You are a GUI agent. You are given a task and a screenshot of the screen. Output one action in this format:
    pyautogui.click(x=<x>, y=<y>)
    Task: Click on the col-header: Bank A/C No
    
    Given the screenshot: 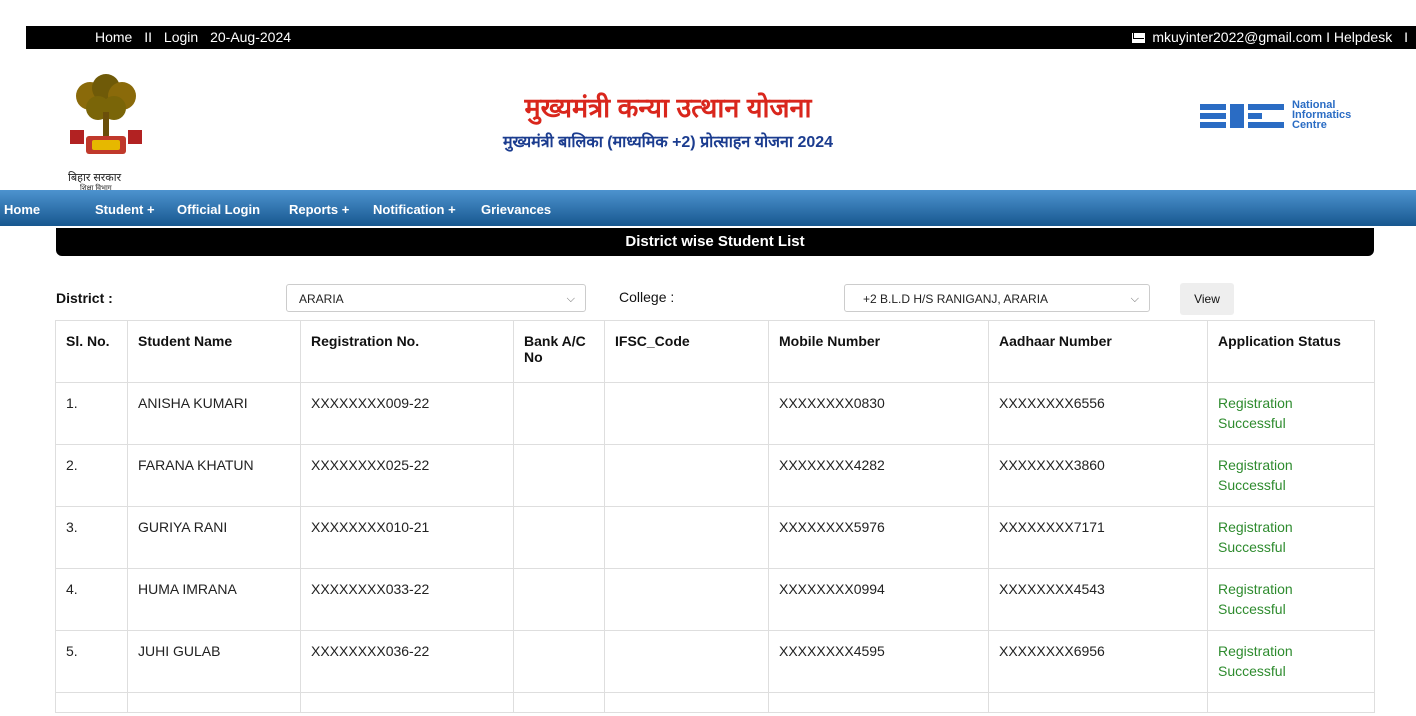 What is the action you would take?
    pyautogui.click(x=559, y=351)
    